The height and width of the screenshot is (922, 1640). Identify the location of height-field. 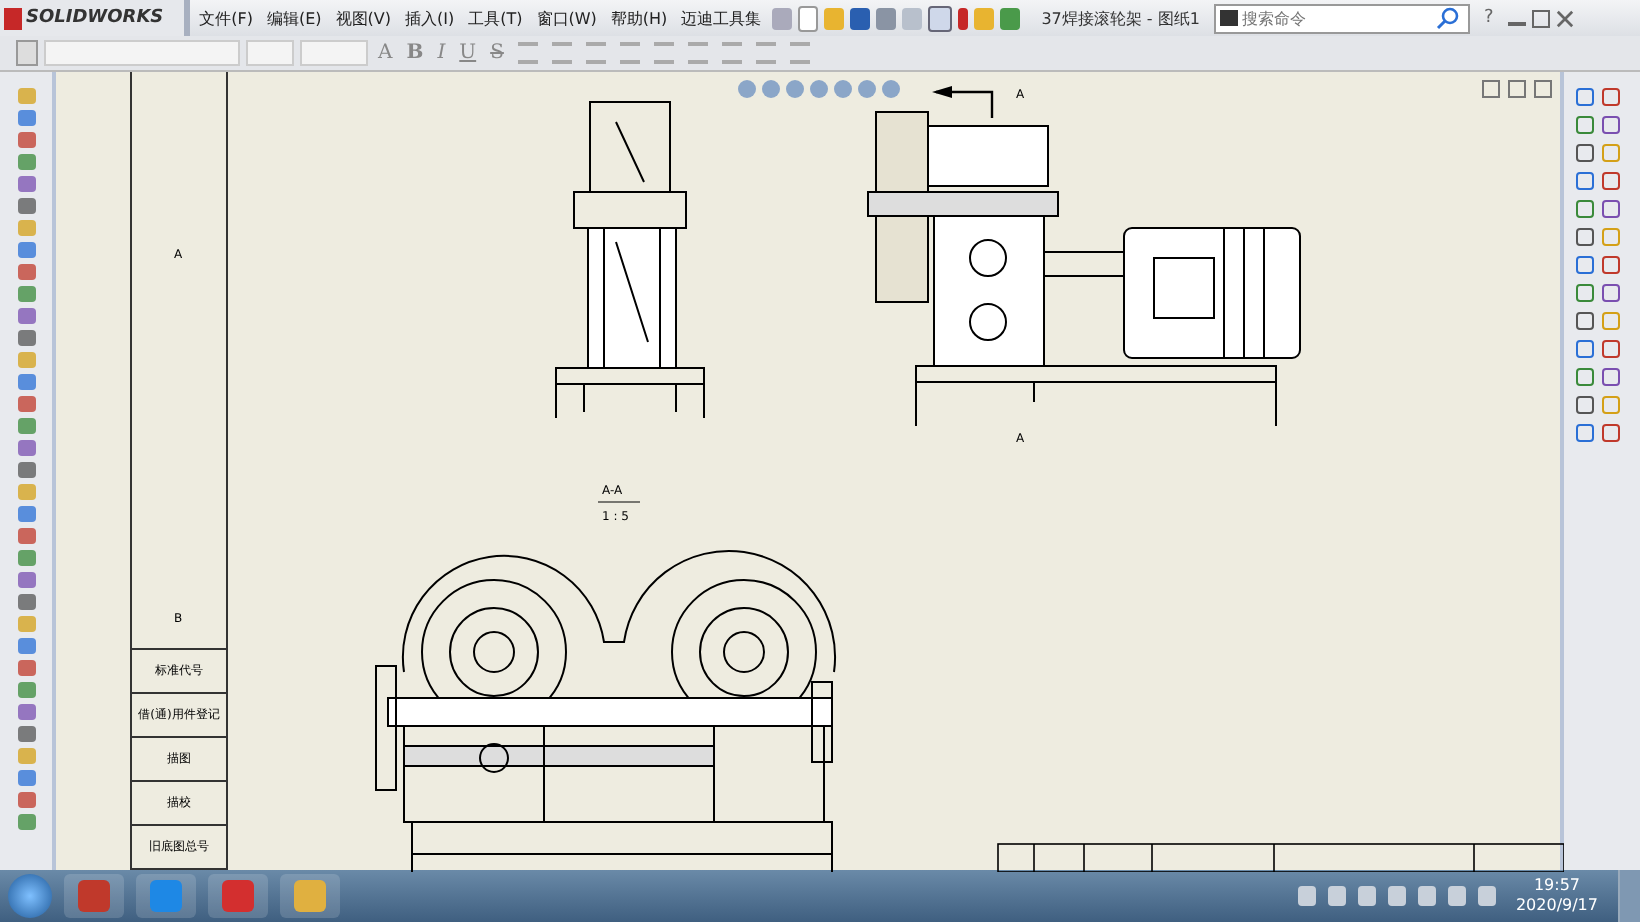
(334, 53).